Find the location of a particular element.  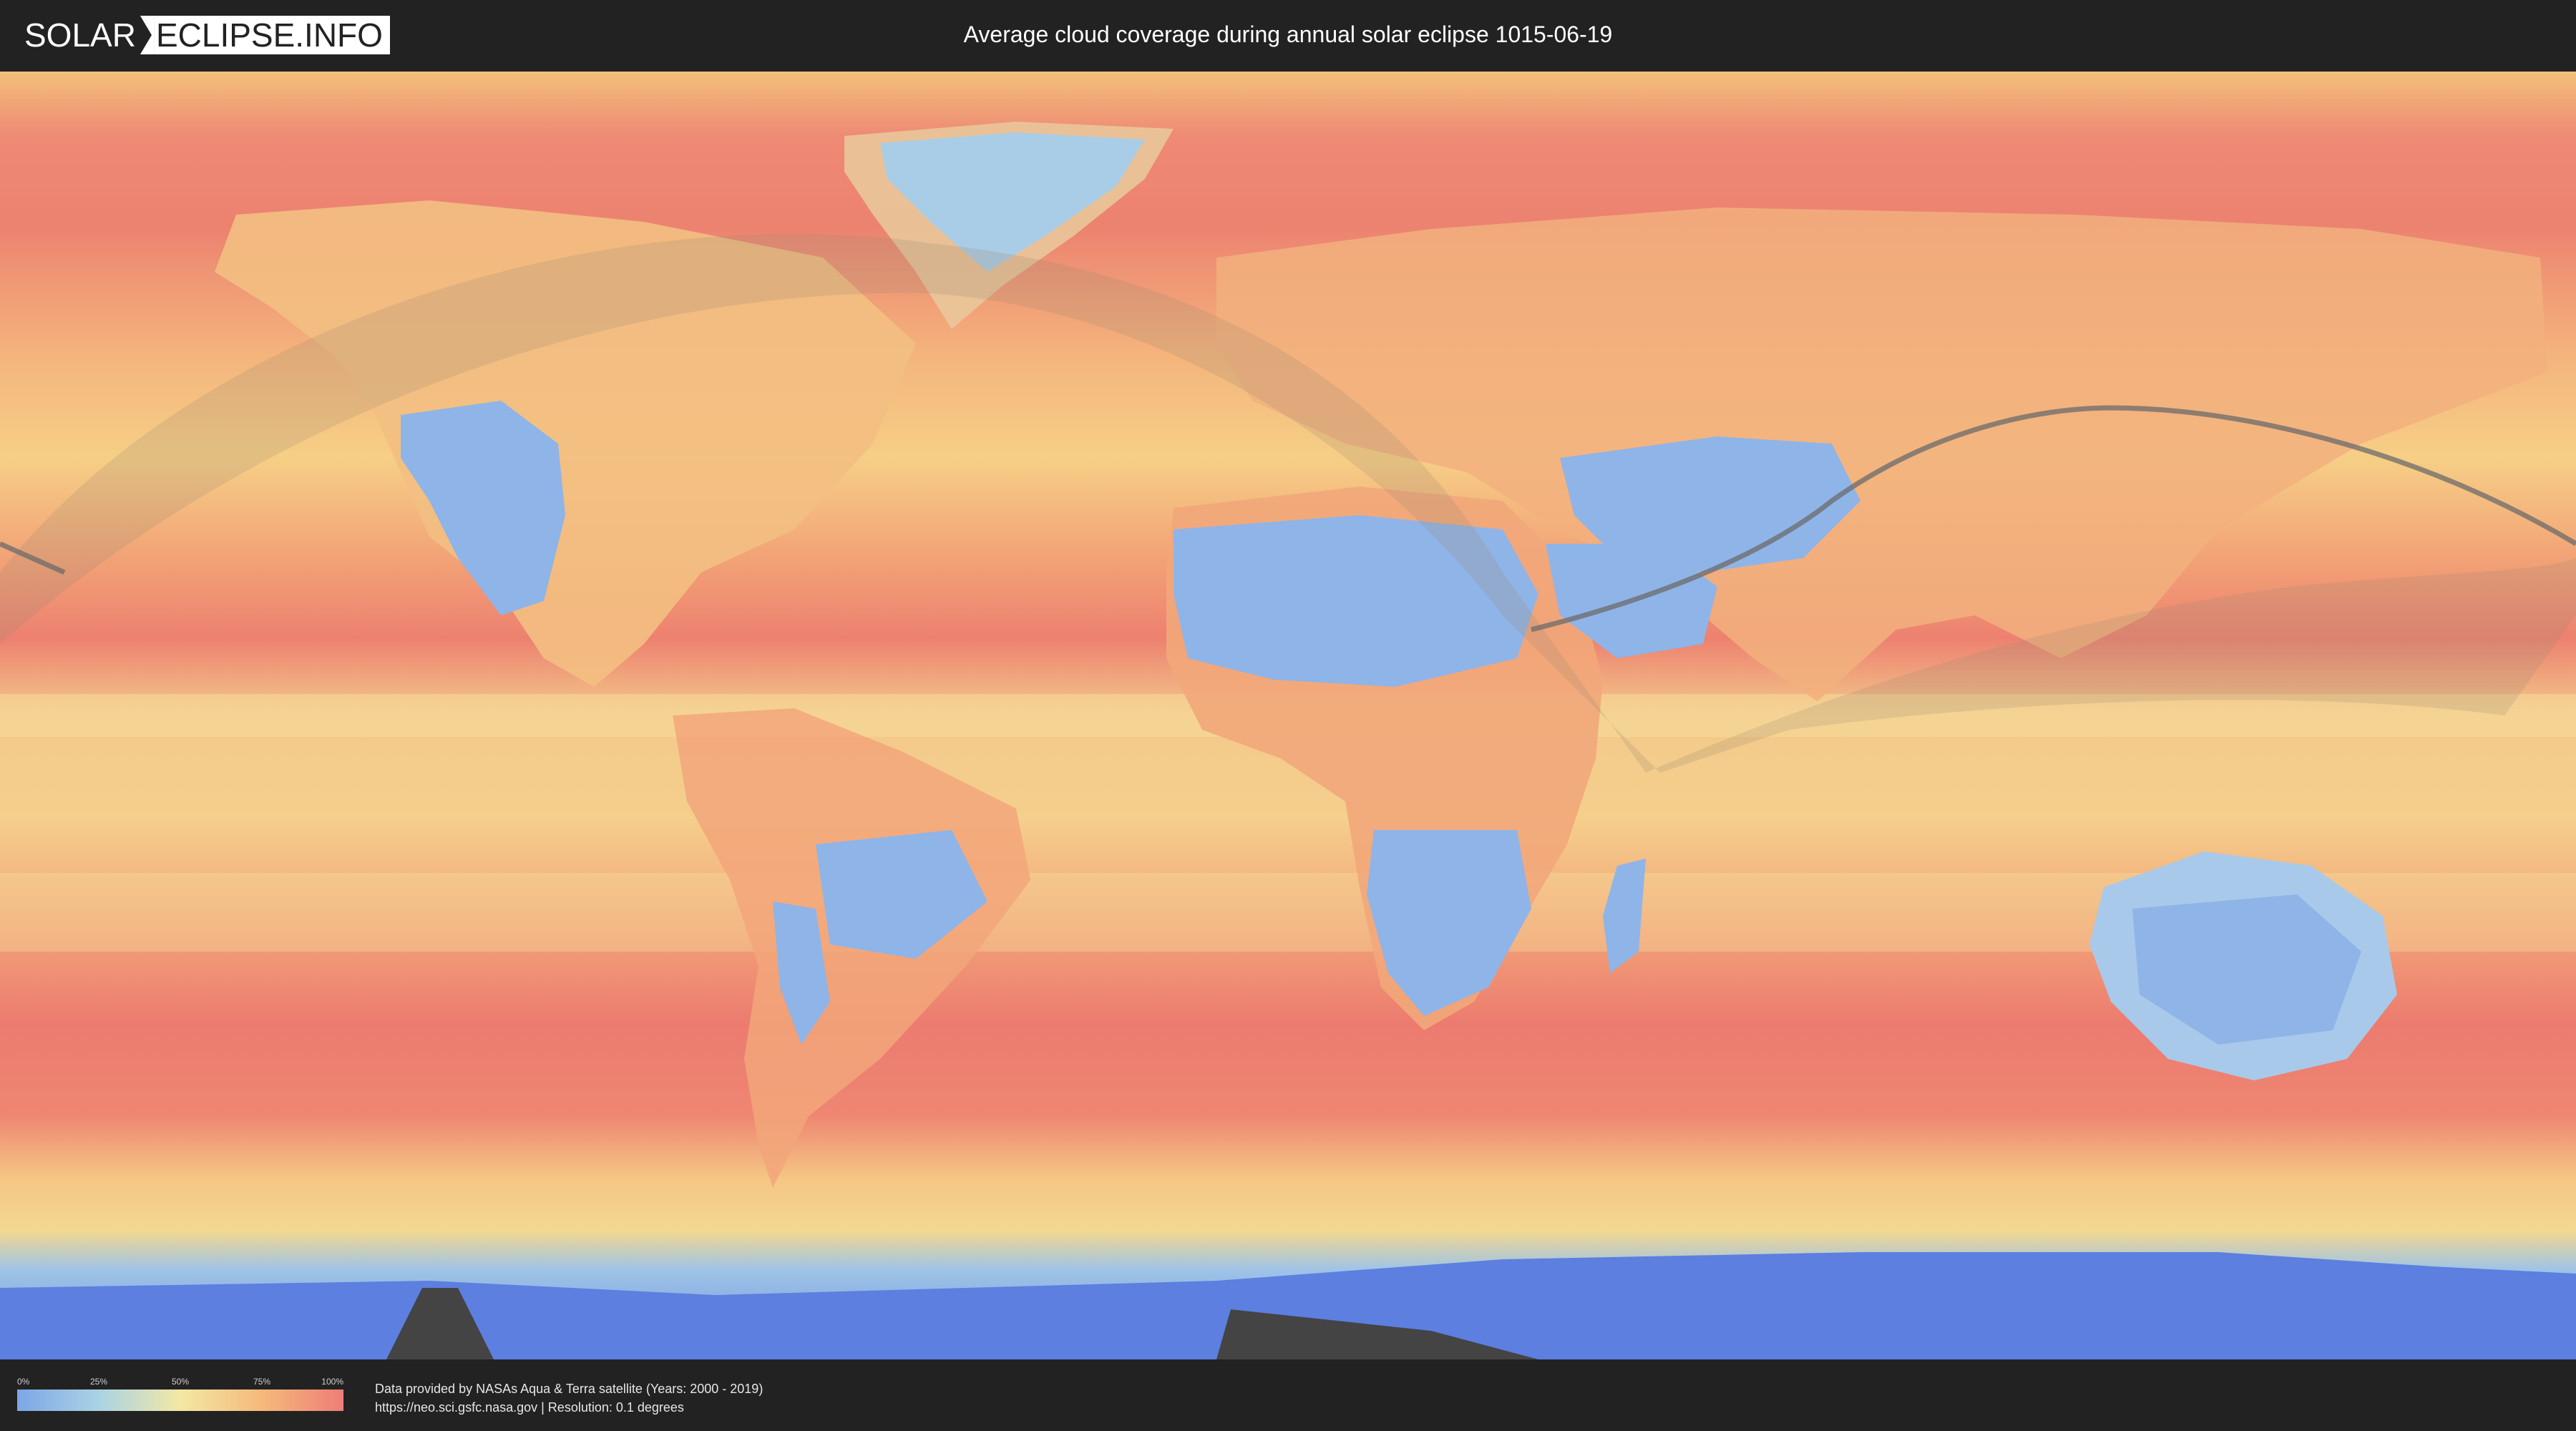

legend-tick-0: 0% is located at coordinates (23, 1382).